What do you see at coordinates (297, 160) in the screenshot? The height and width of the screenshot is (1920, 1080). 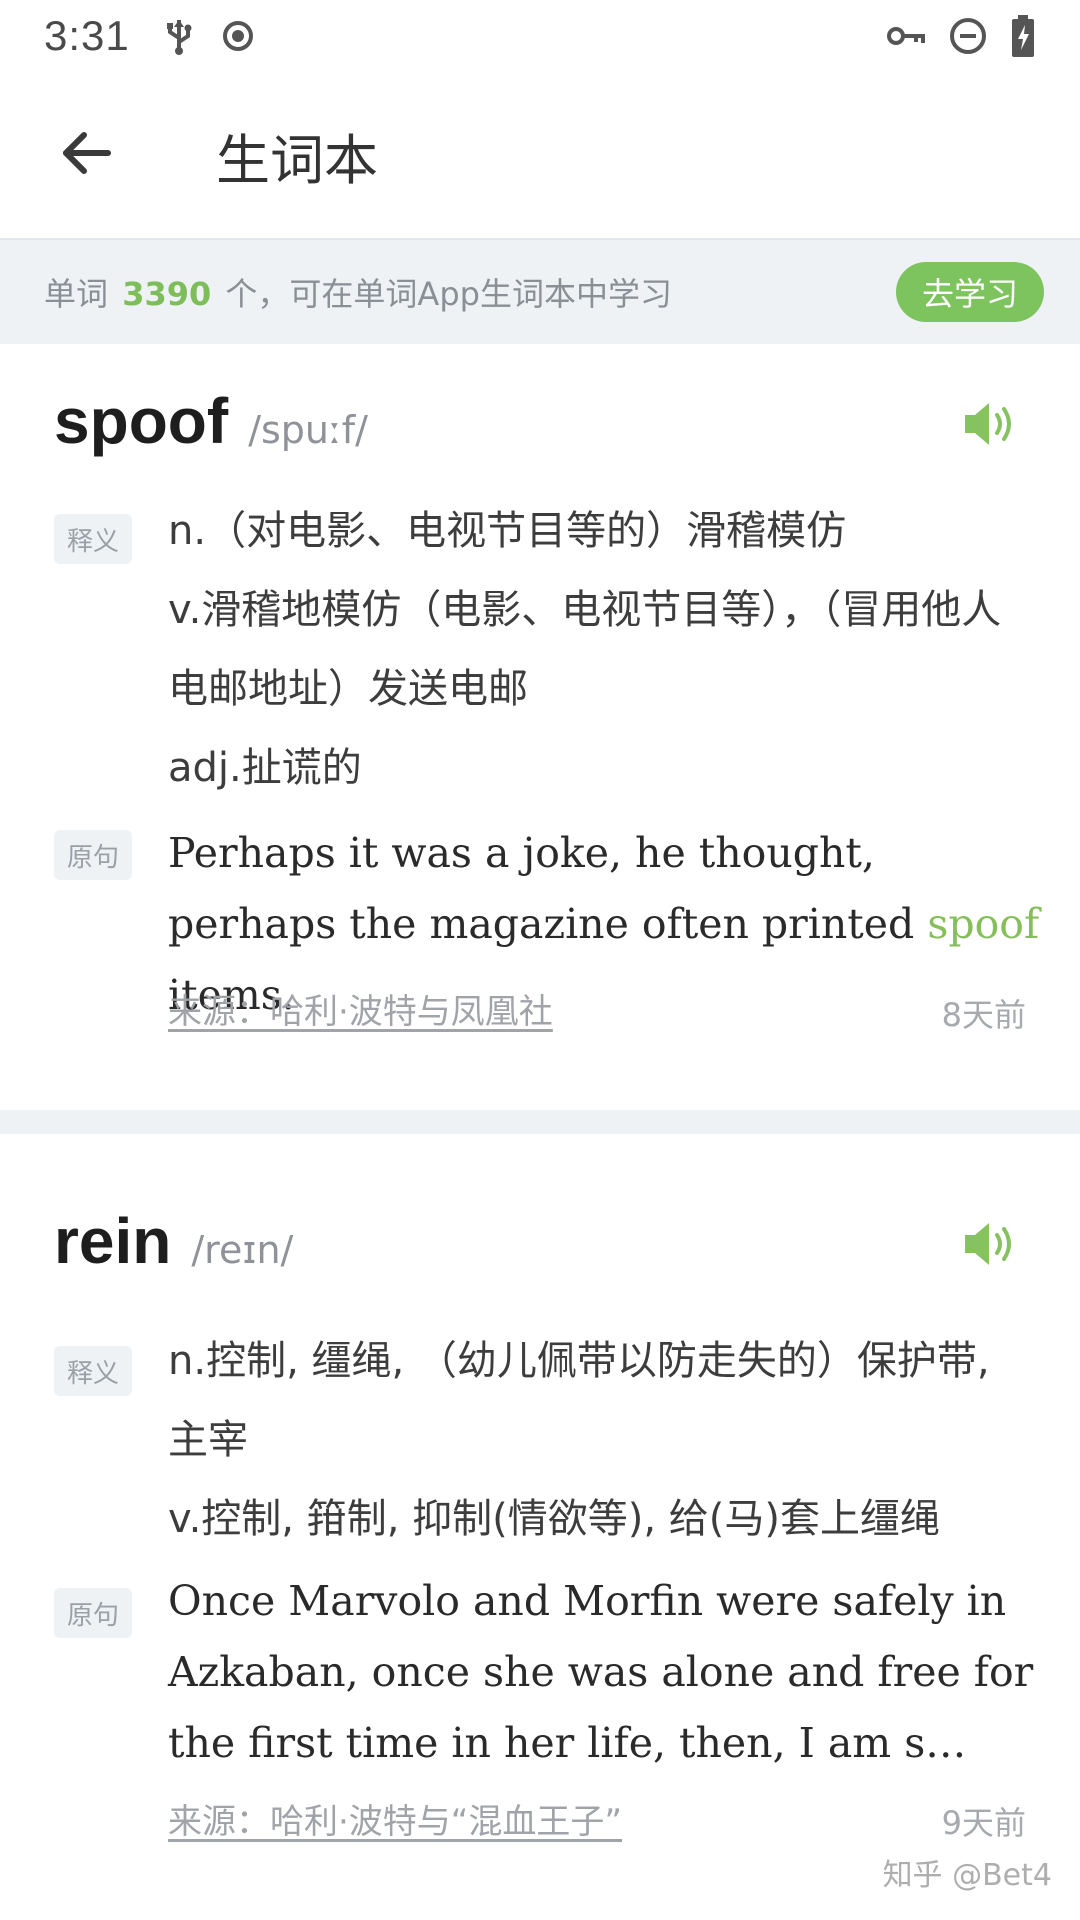 I see `page-title: 生词本` at bounding box center [297, 160].